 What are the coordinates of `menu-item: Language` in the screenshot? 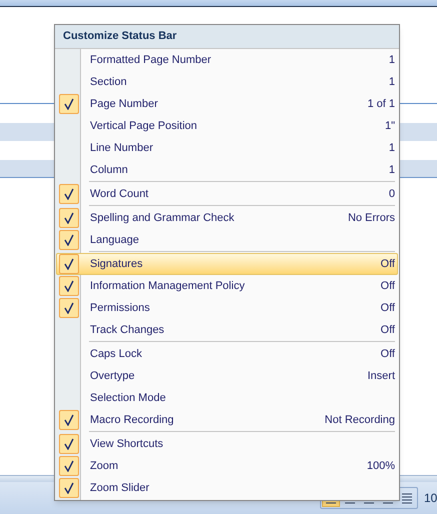 It's located at (227, 240).